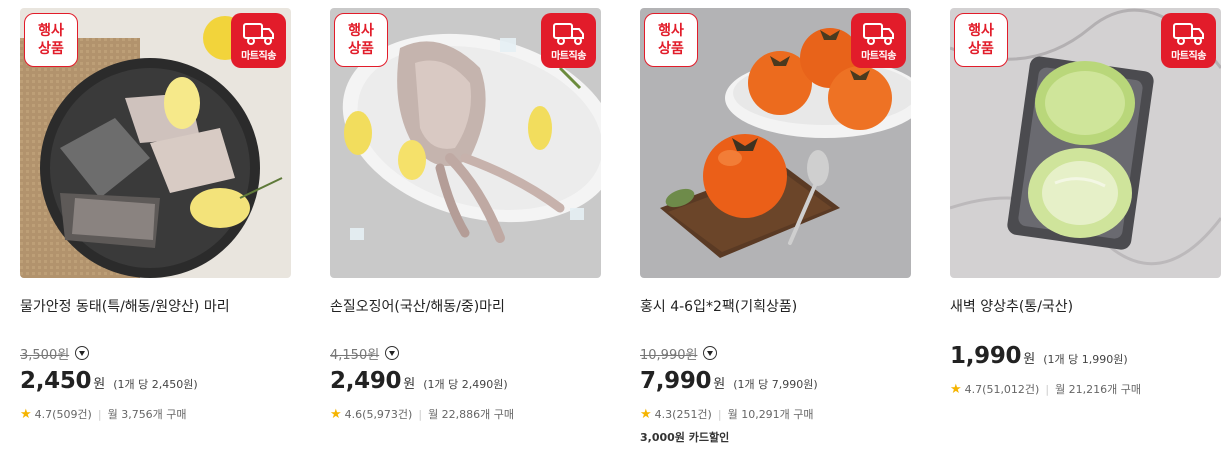  Describe the element at coordinates (471, 414) in the screenshot. I see `monthly-purchases: 월 22,886개 구매` at that location.